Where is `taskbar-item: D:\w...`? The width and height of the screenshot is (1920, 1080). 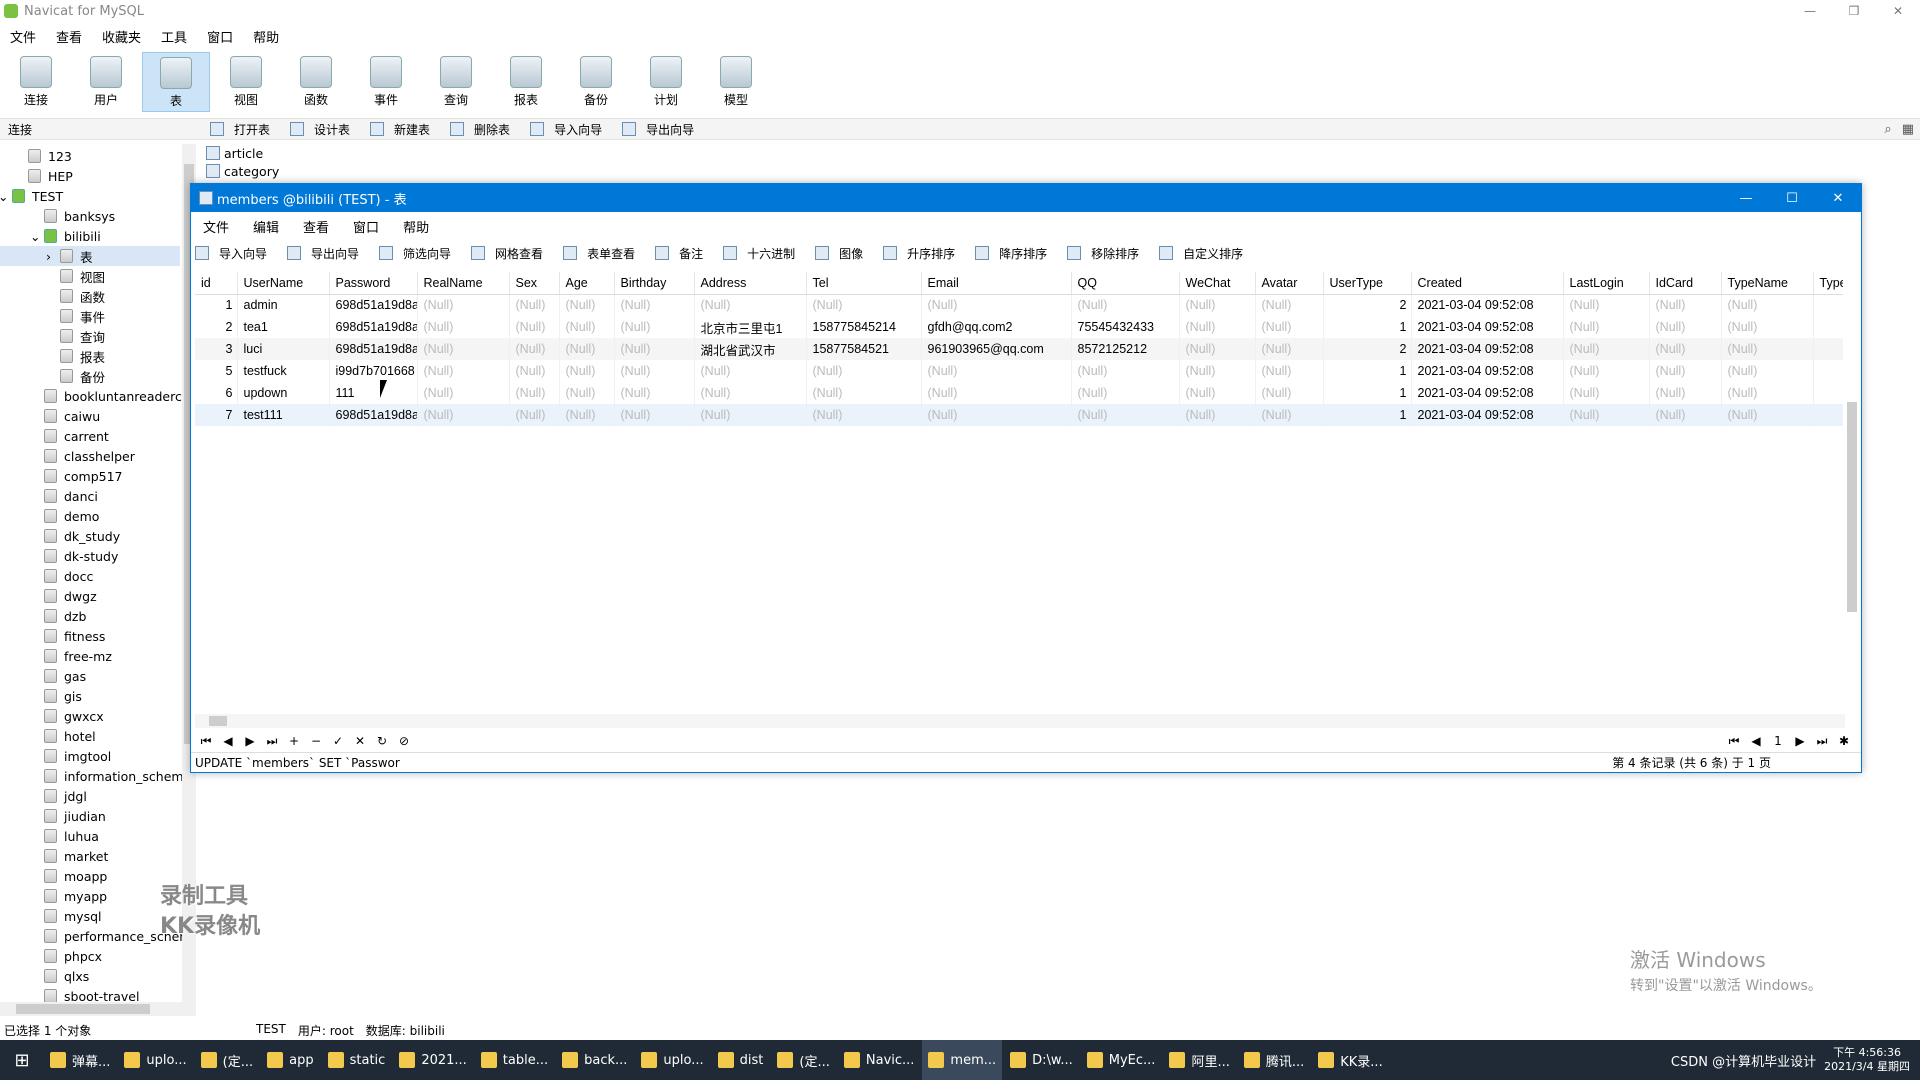
taskbar-item: D:\w... is located at coordinates (1041, 1060).